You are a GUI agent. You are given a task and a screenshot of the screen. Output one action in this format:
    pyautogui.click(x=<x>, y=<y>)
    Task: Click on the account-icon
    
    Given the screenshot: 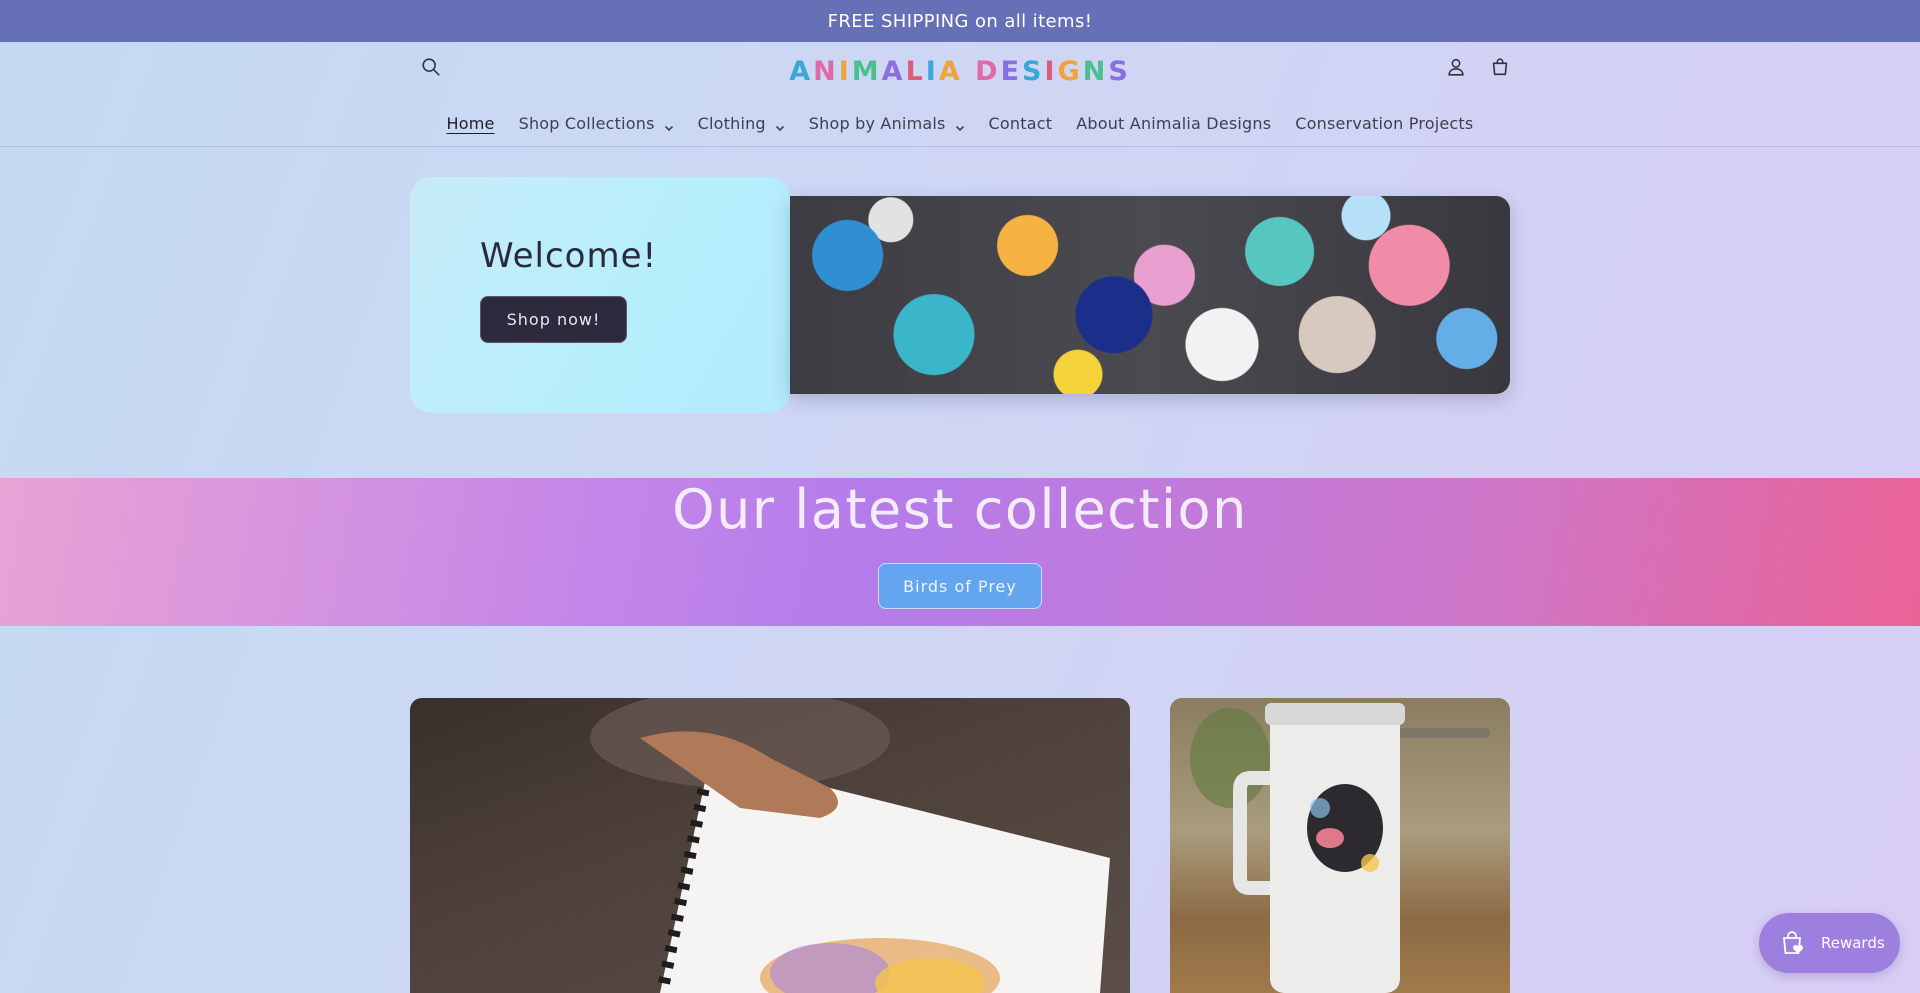 What is the action you would take?
    pyautogui.click(x=1456, y=67)
    